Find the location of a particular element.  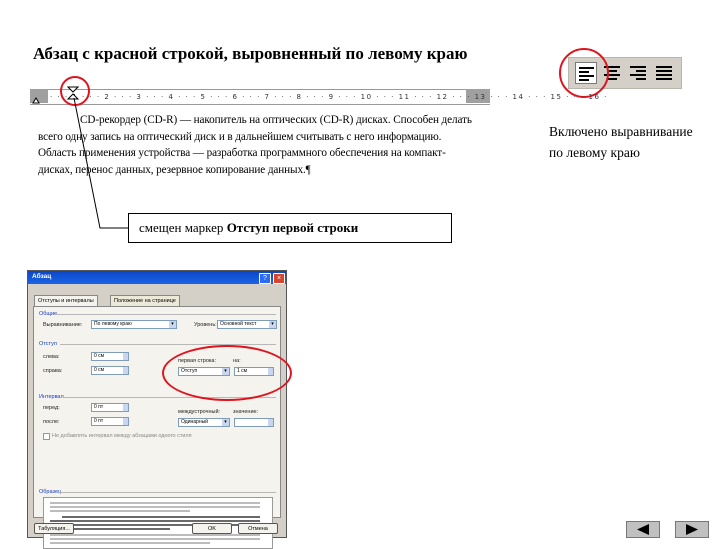

level-value: Основной текст is located at coordinates (238, 324).